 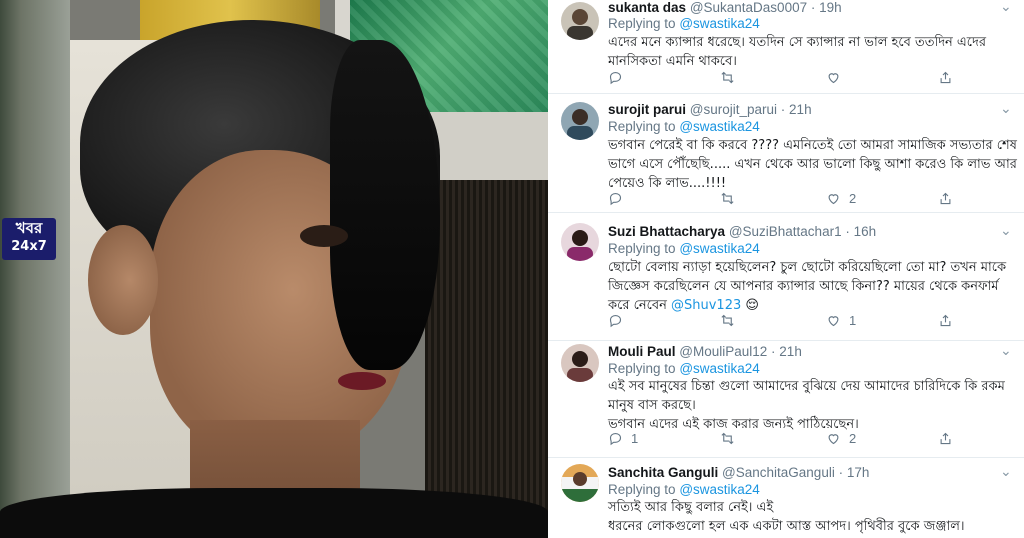 I want to click on like-button, so click(x=837, y=77).